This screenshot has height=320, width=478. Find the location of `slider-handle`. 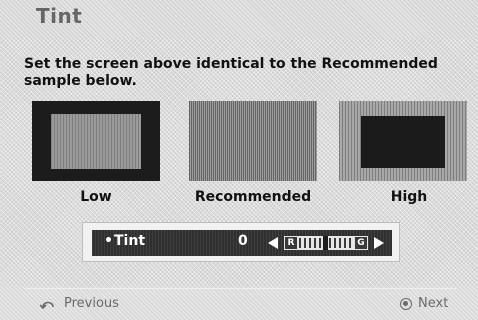

slider-handle is located at coordinates (325, 243).